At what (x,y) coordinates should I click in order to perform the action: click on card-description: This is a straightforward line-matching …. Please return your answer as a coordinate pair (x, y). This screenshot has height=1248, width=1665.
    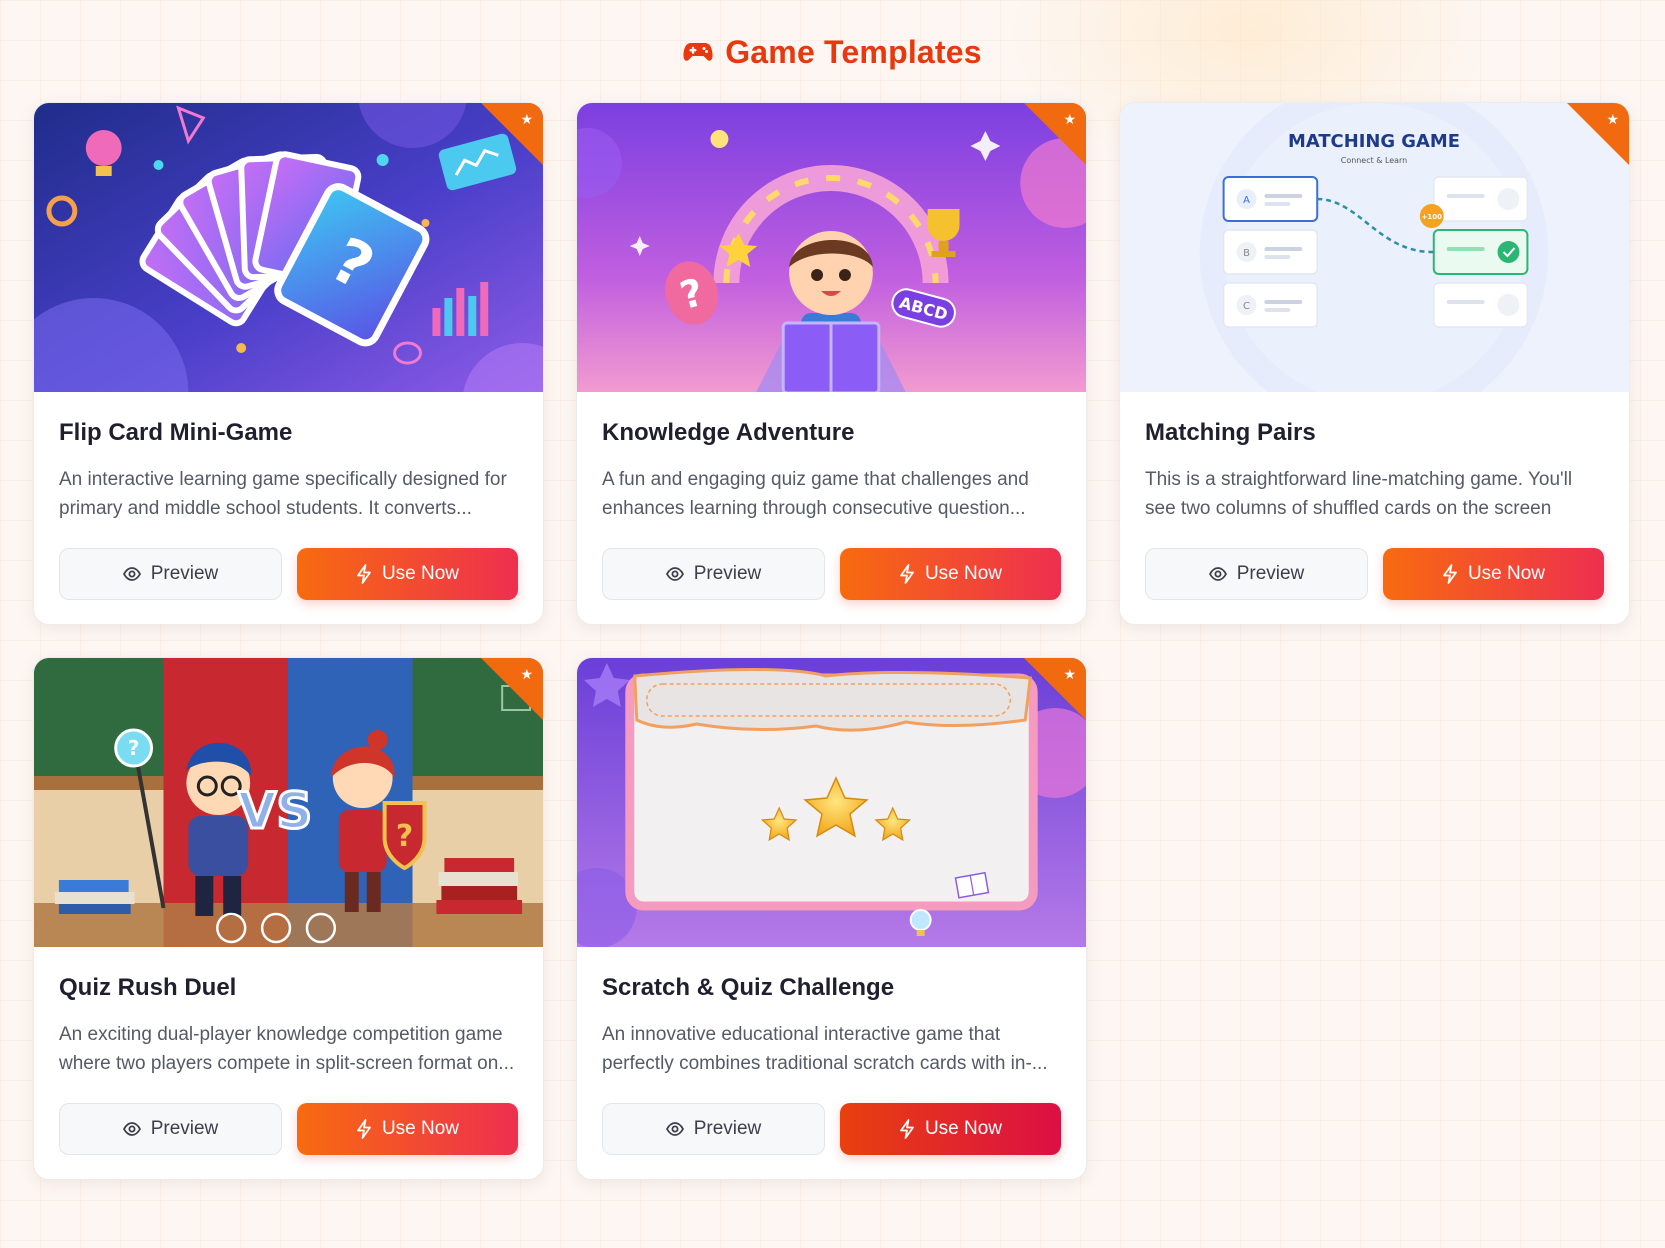
    Looking at the image, I should click on (1359, 494).